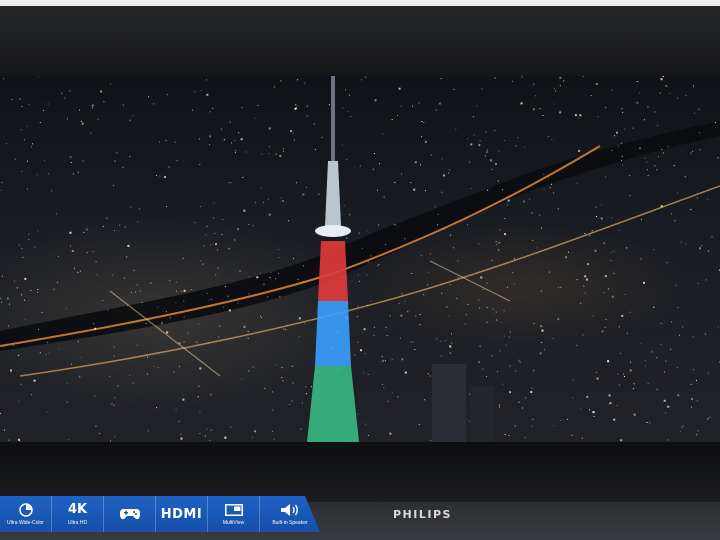  I want to click on speaker-icon, so click(290, 510).